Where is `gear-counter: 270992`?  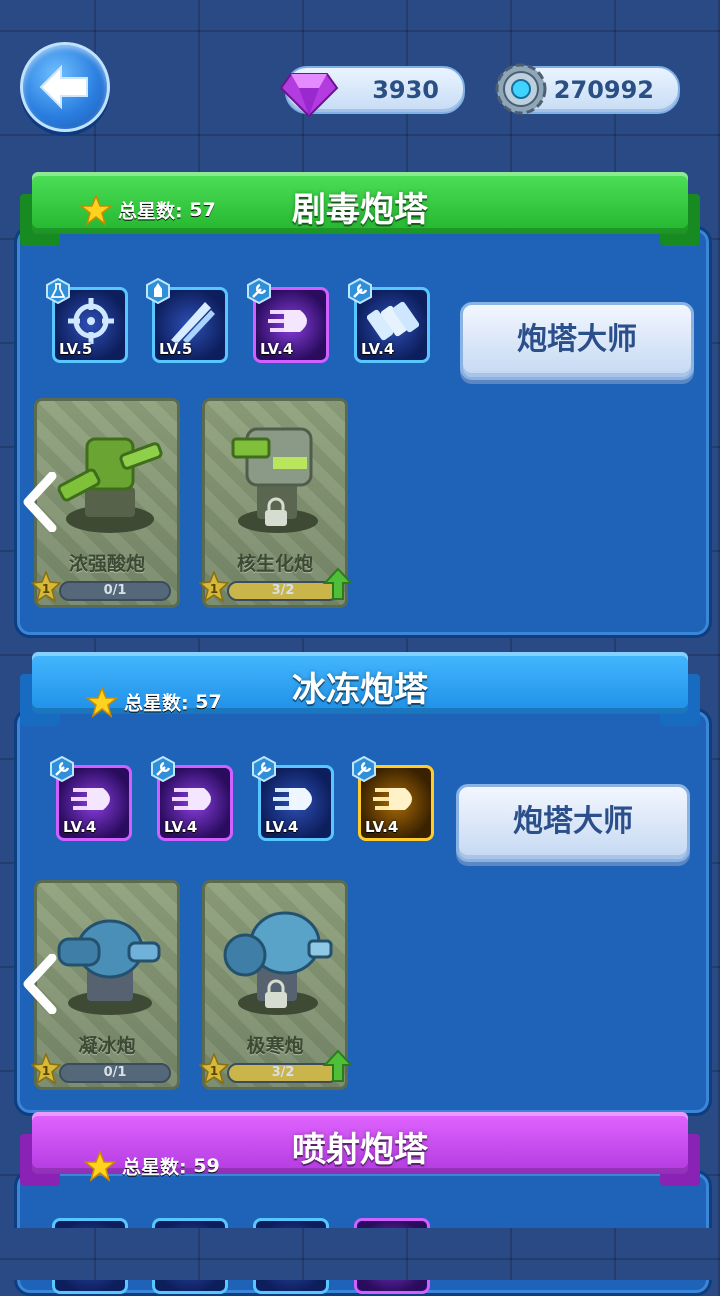
gear-counter: 270992 is located at coordinates (587, 89).